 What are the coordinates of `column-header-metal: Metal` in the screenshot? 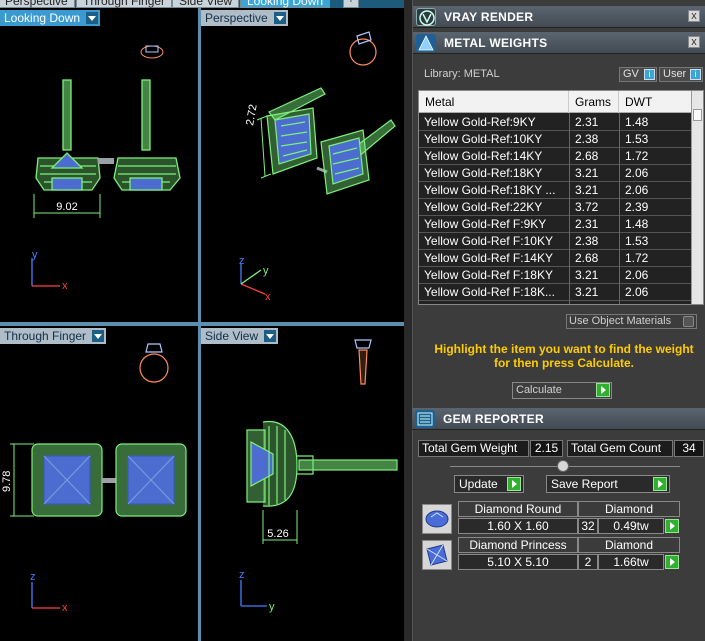 It's located at (494, 102).